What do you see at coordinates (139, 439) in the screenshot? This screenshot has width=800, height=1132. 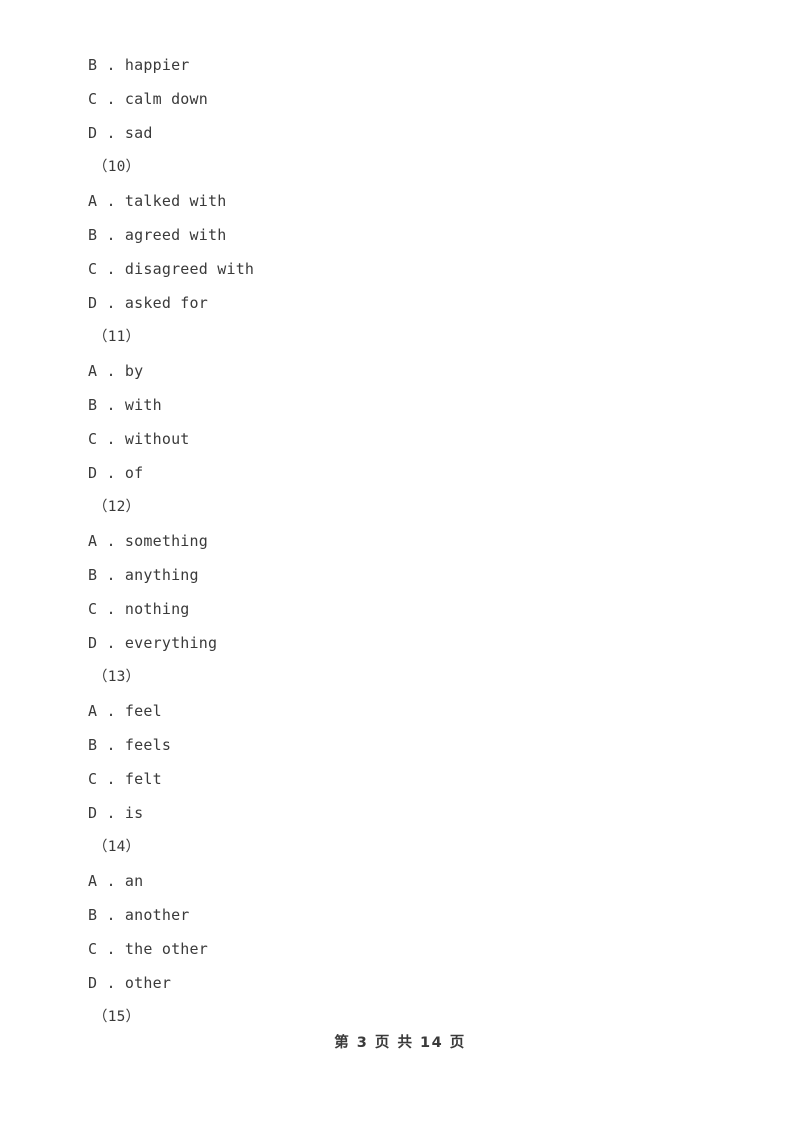 I see `answer-option: C . without` at bounding box center [139, 439].